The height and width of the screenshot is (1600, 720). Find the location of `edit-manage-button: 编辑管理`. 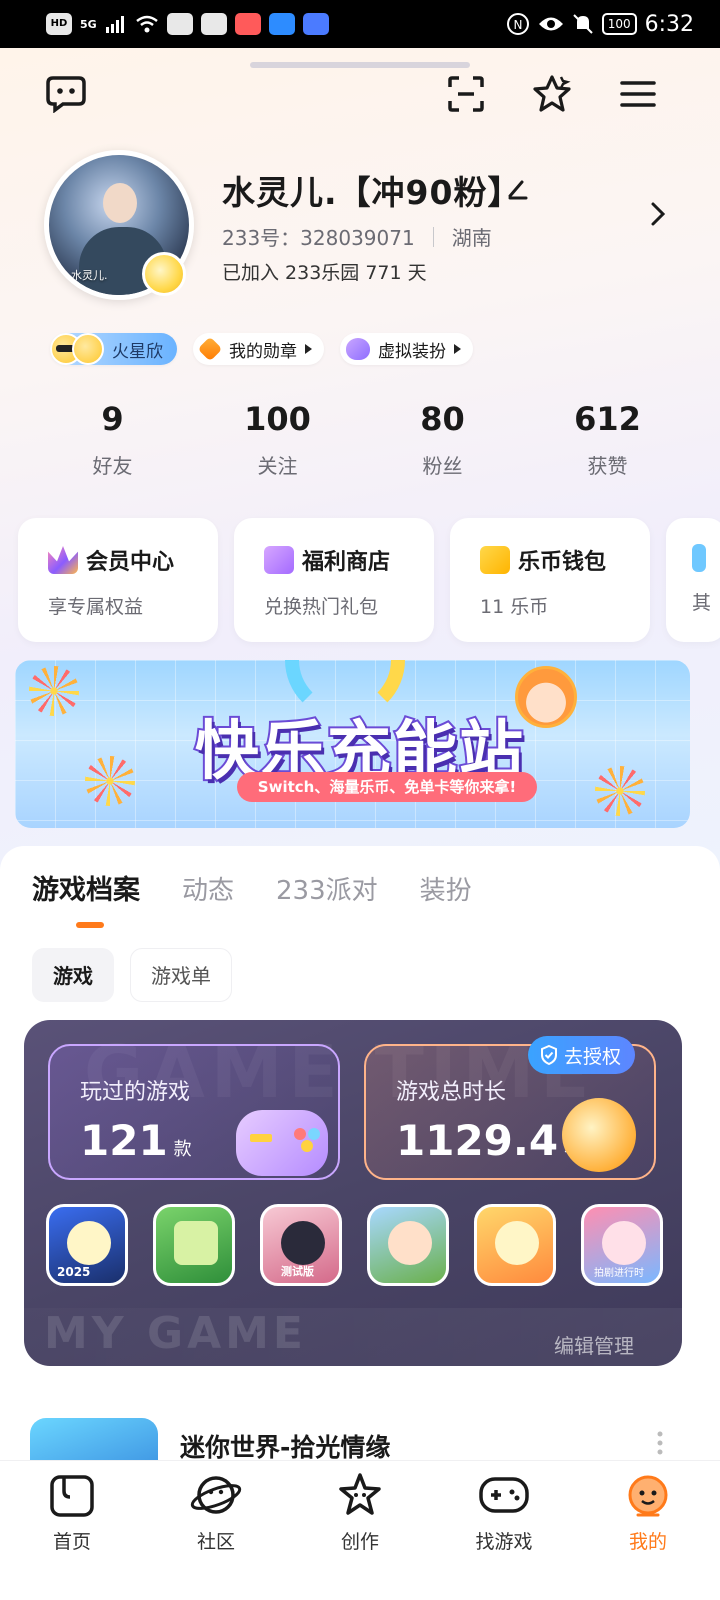

edit-manage-button: 编辑管理 is located at coordinates (594, 1344).